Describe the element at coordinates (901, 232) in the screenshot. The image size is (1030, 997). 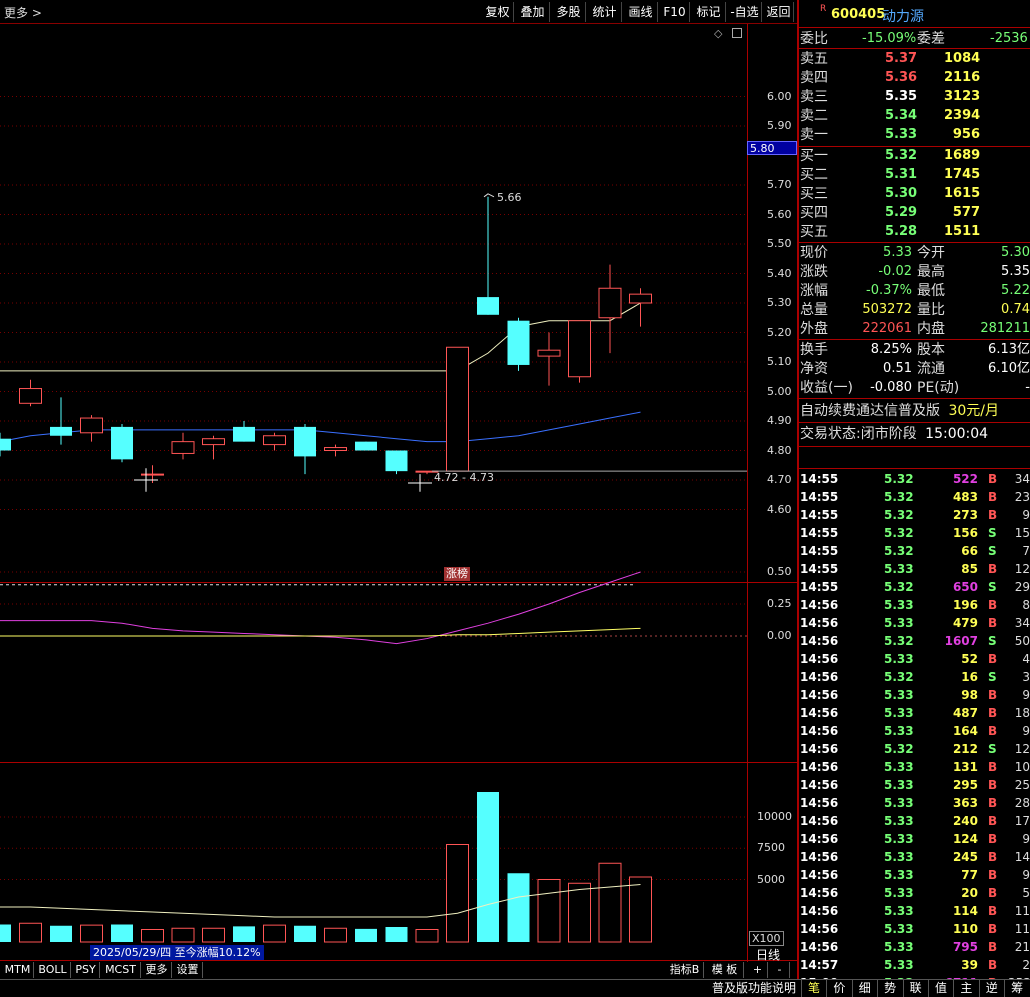
I see `ob-price: 5.28` at that location.